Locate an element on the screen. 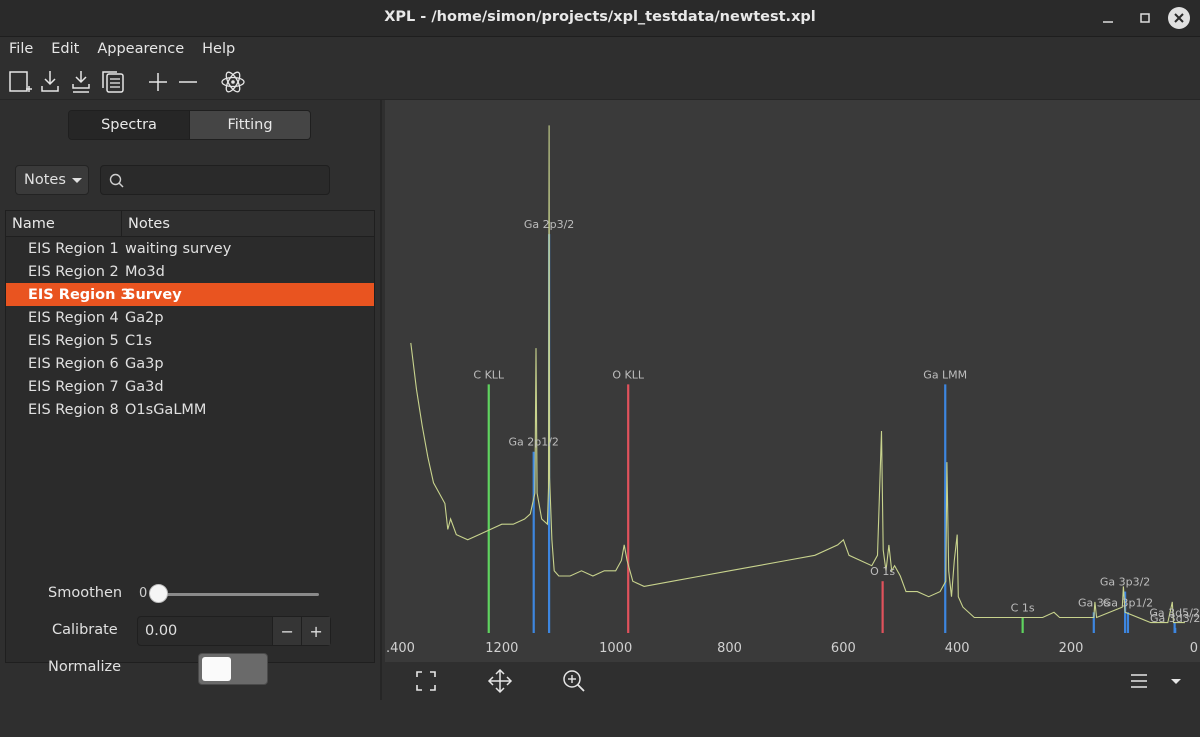 The height and width of the screenshot is (737, 1200). x-tick-label: .400 is located at coordinates (400, 648).